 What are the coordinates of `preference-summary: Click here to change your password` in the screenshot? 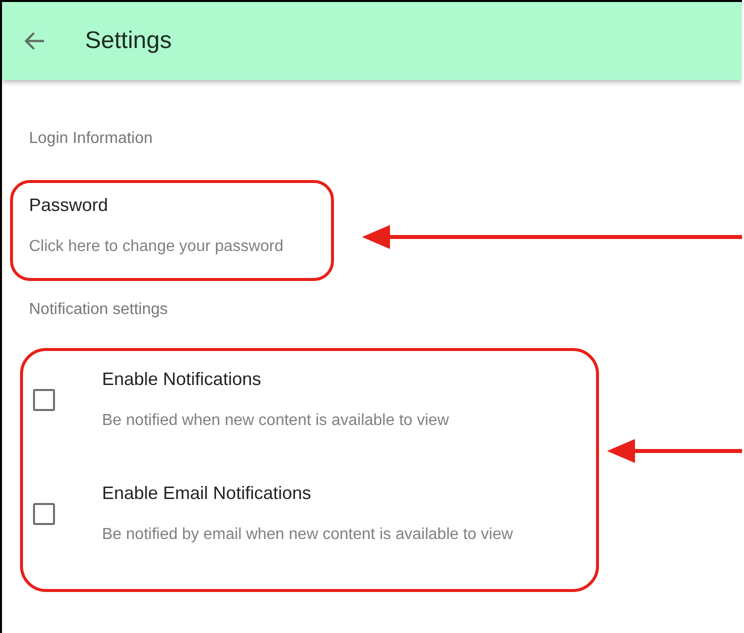 It's located at (156, 247).